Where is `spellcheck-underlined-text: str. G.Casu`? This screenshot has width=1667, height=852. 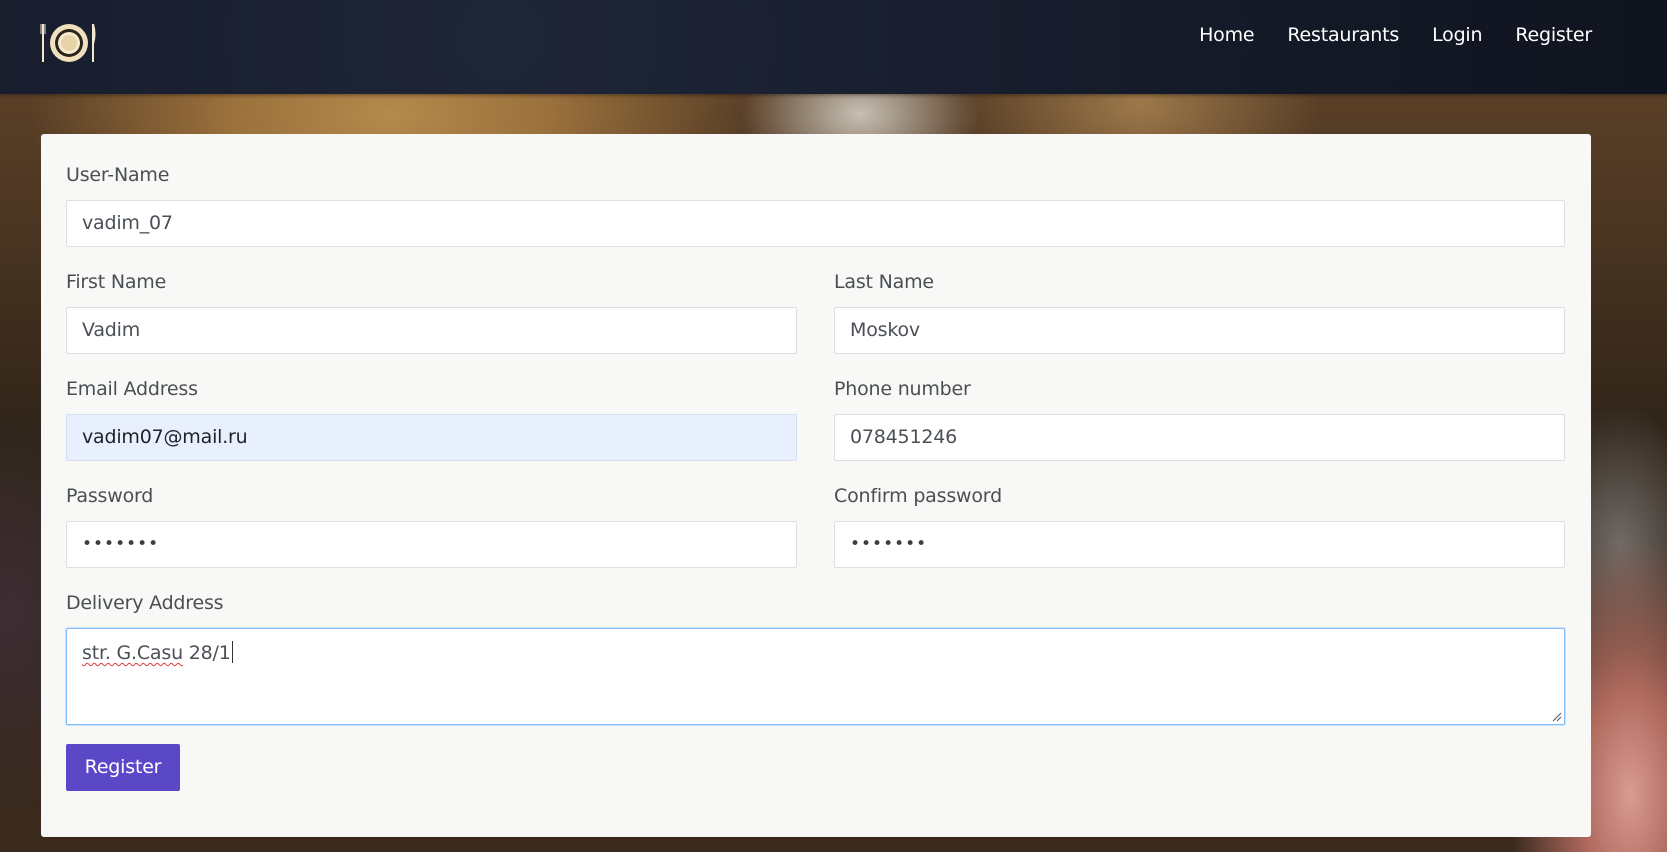
spellcheck-underlined-text: str. G.Casu is located at coordinates (132, 653).